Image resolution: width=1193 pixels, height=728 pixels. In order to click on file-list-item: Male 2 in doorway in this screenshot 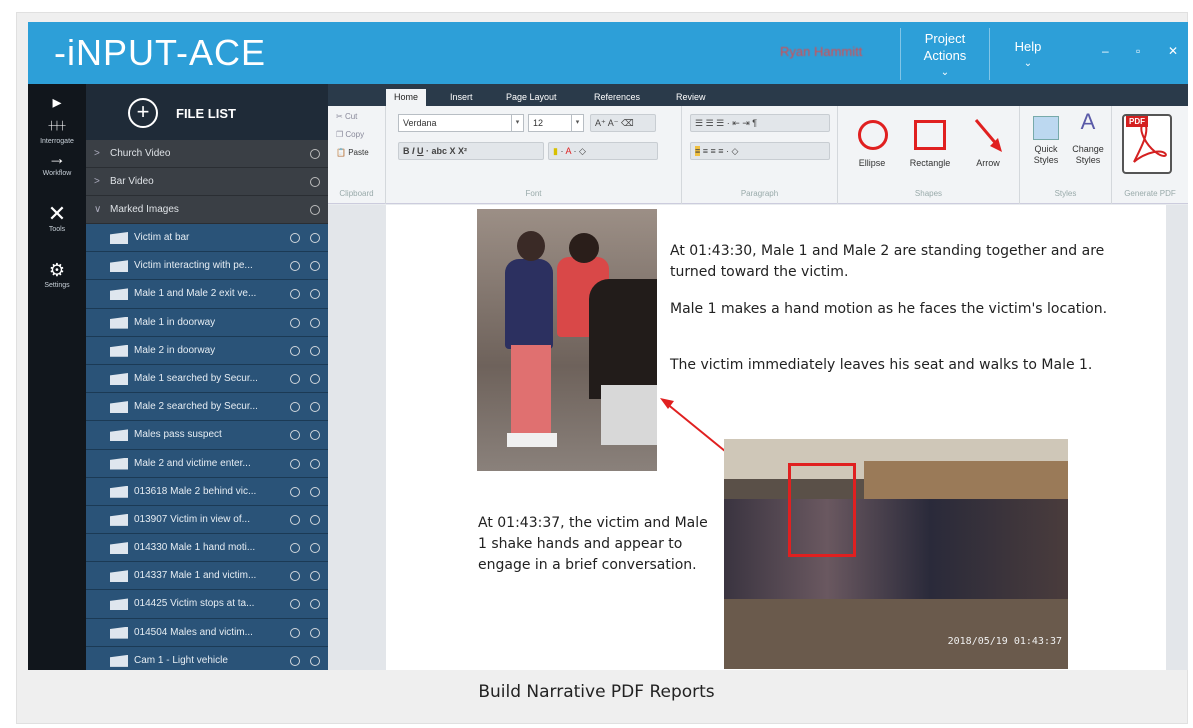, I will do `click(207, 350)`.